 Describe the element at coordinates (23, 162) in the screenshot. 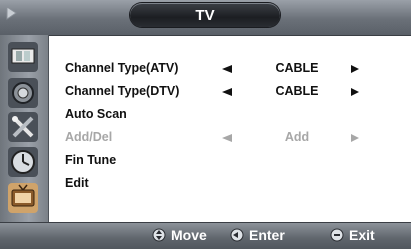

I see `time-clock-icon` at that location.